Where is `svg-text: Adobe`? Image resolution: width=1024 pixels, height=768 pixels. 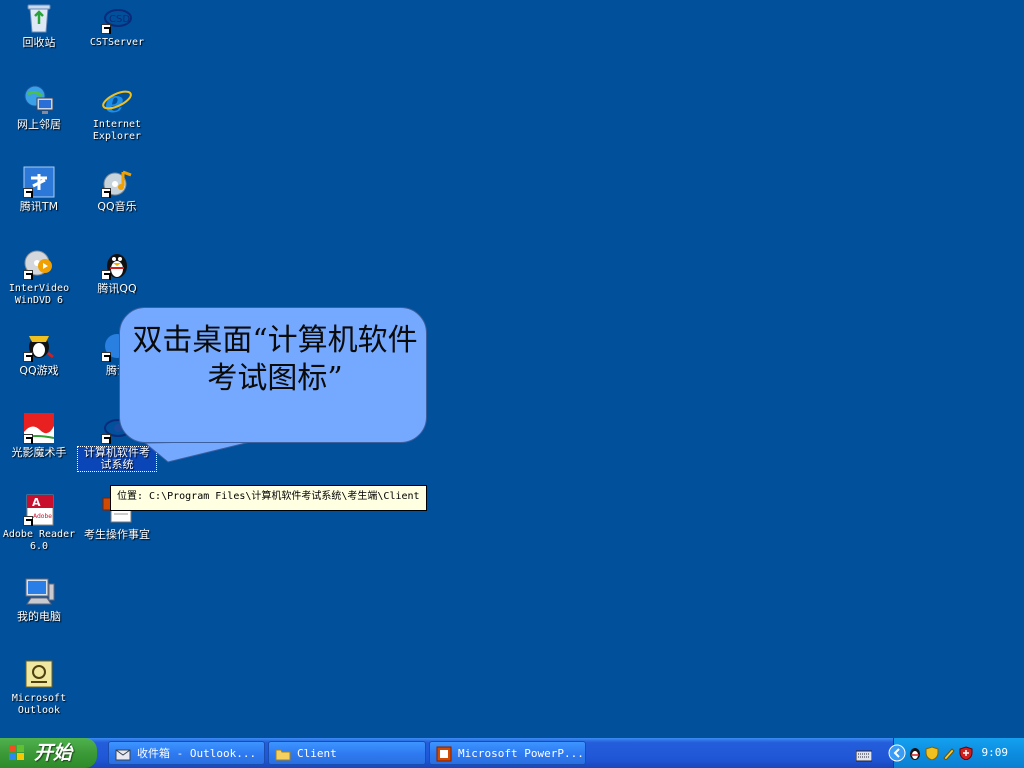 svg-text: Adobe is located at coordinates (42, 516).